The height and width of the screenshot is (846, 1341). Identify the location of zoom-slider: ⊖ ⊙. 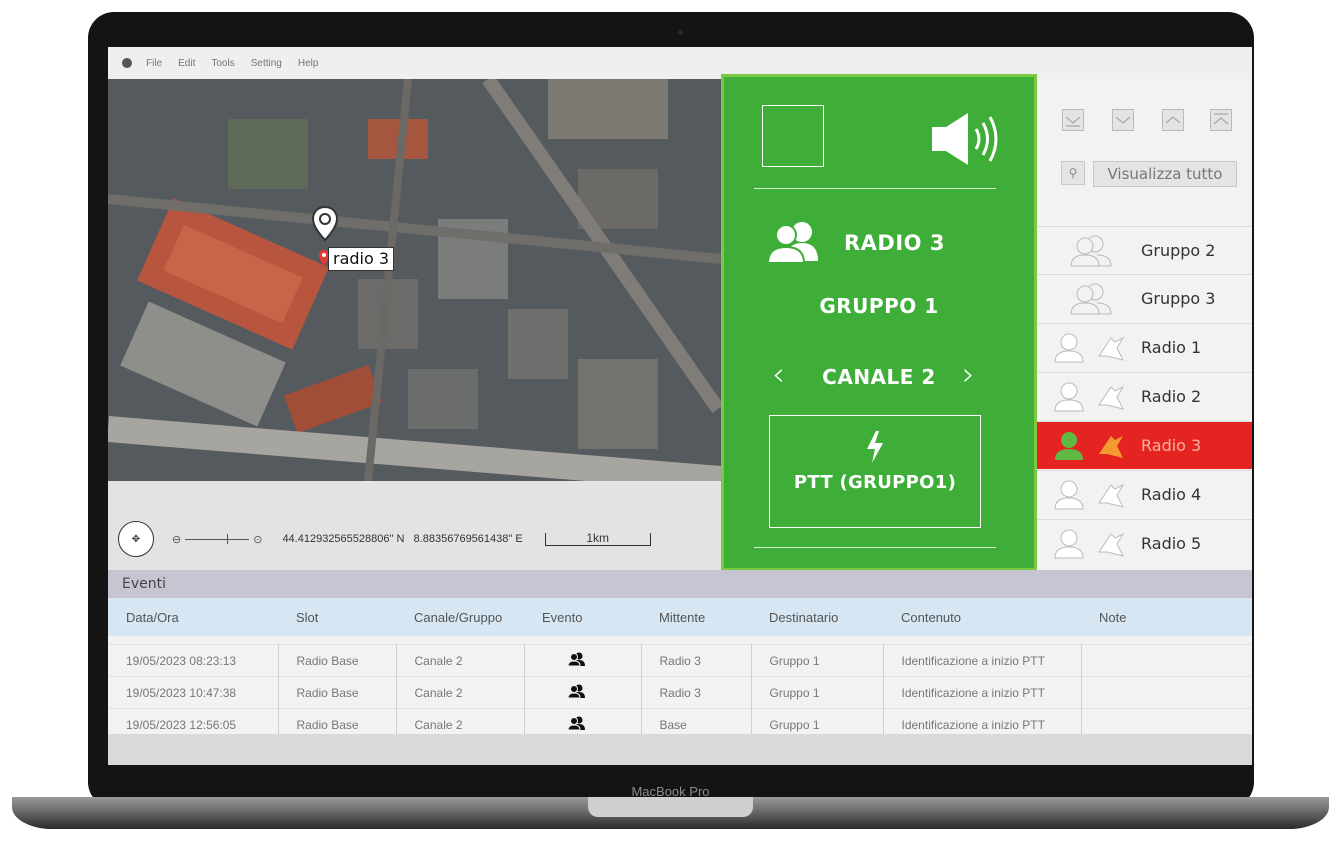
(217, 539).